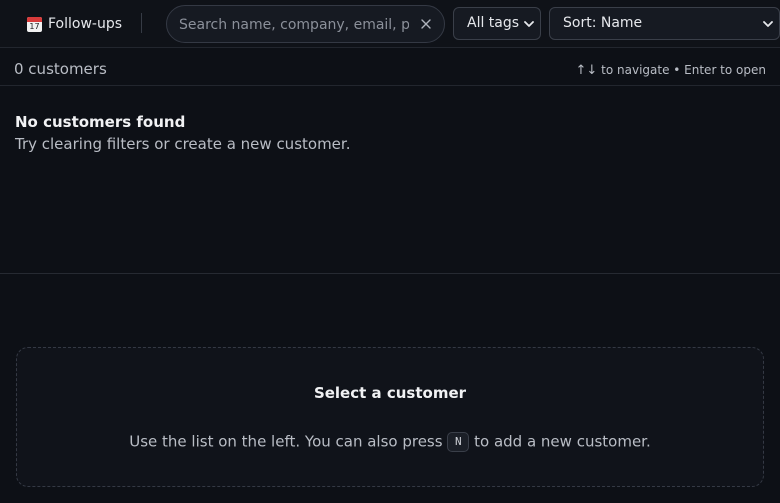 The image size is (780, 503). I want to click on keyboard-hint: ↑↓ to navigate • Enter to open, so click(671, 70).